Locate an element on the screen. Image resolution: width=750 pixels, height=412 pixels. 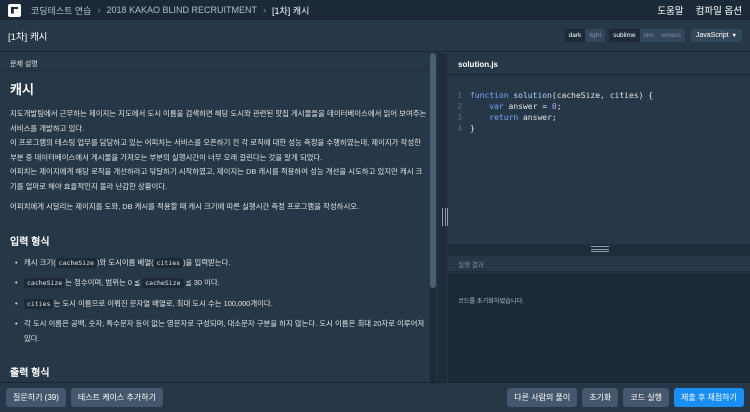
top-nav: 도움말 컴파일 옵션 is located at coordinates (699, 10).